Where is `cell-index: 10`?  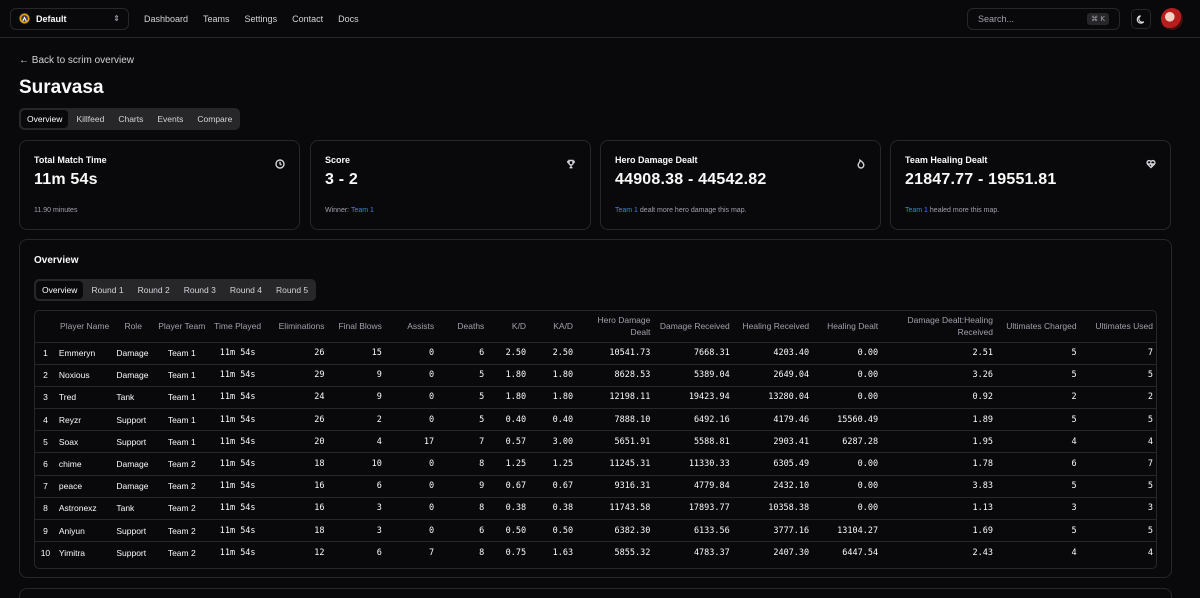
cell-index: 10 is located at coordinates (45, 553).